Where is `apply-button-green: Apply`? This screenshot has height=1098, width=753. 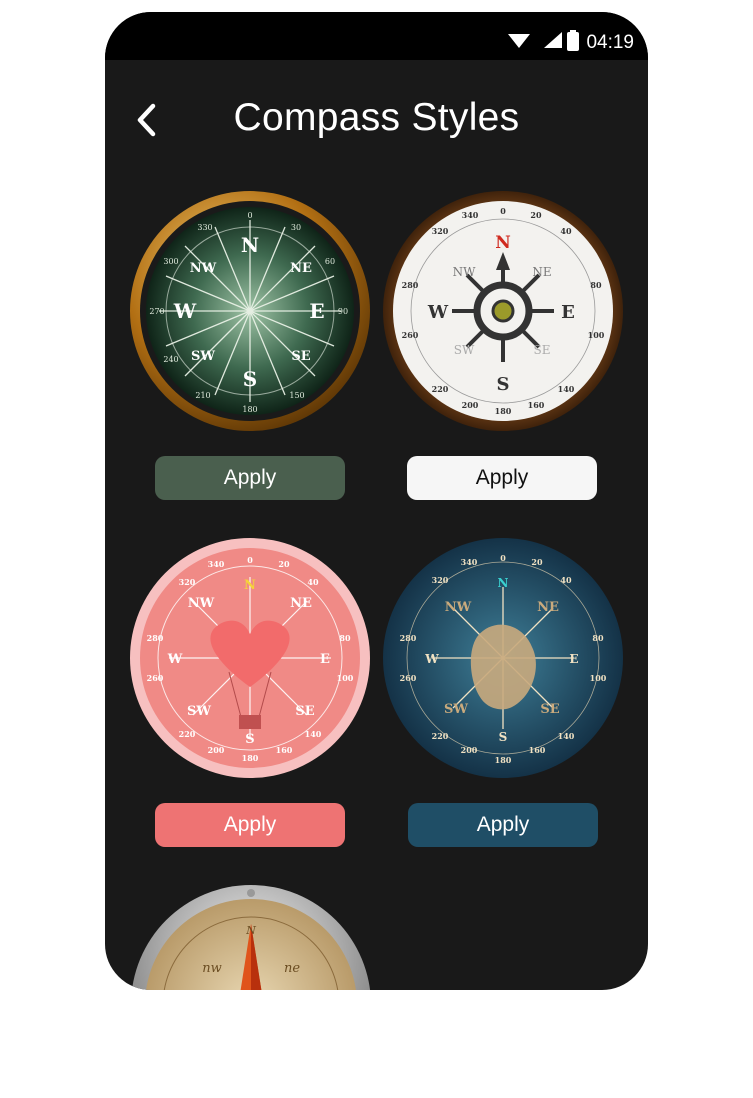 apply-button-green: Apply is located at coordinates (250, 478).